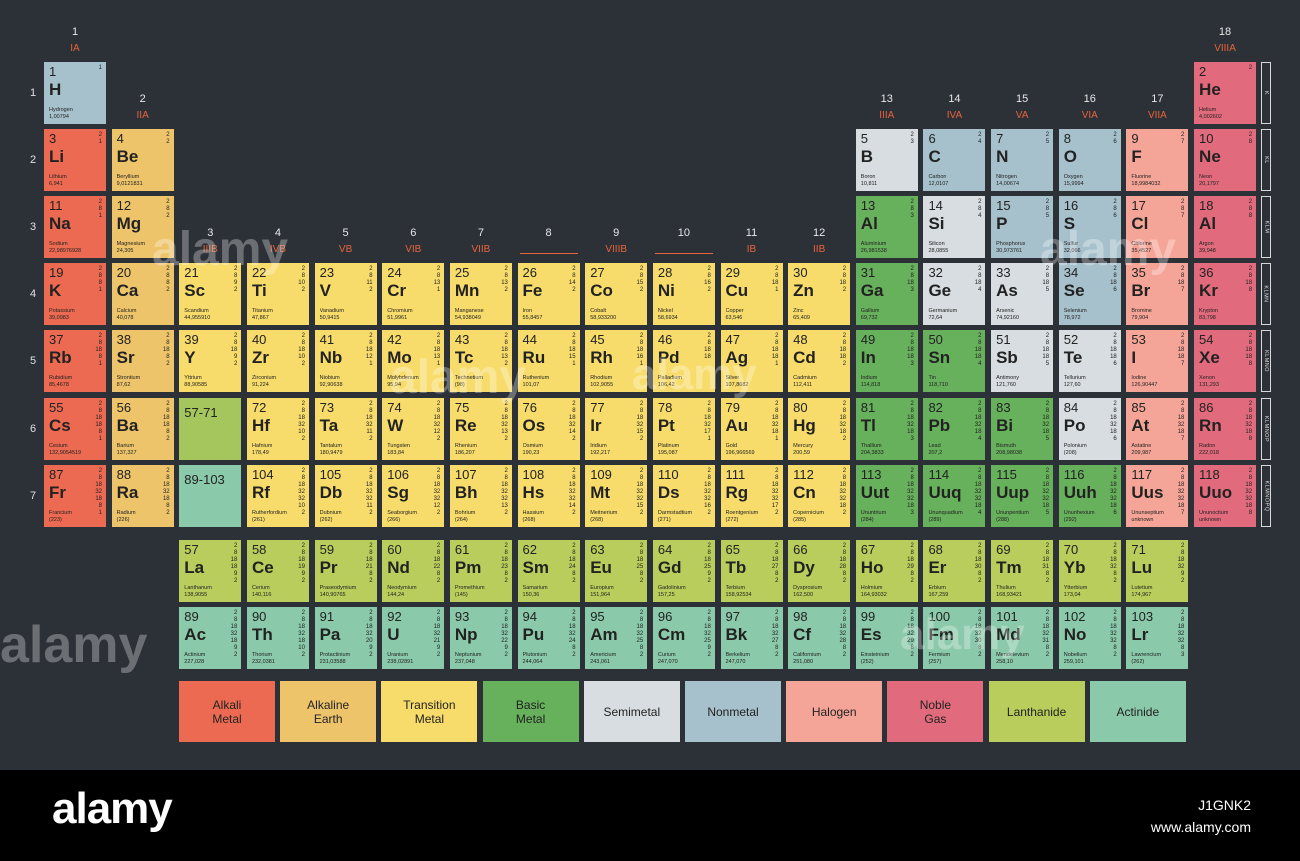 Image resolution: width=1300 pixels, height=861 pixels. I want to click on element-cell-pt: 78 Pt 2 8 18 32 17 1 Platinum 195,087, so click(683, 428).